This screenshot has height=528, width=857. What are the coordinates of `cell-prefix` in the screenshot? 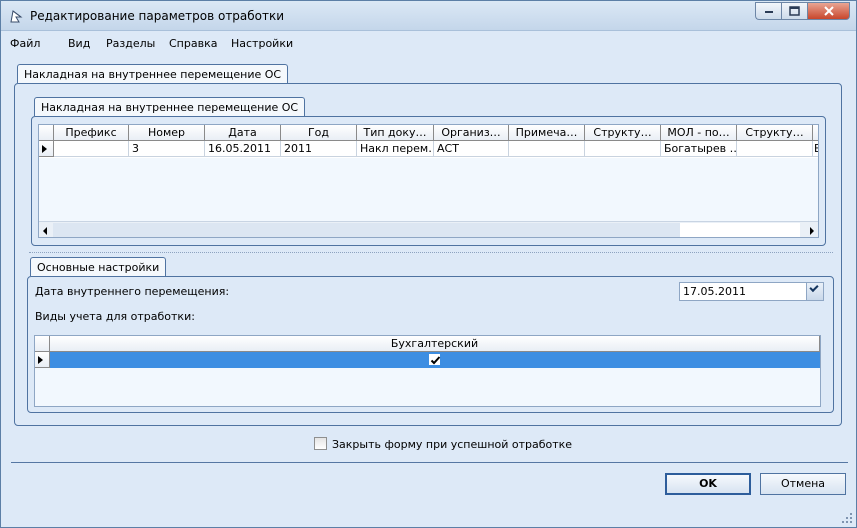 It's located at (91, 149).